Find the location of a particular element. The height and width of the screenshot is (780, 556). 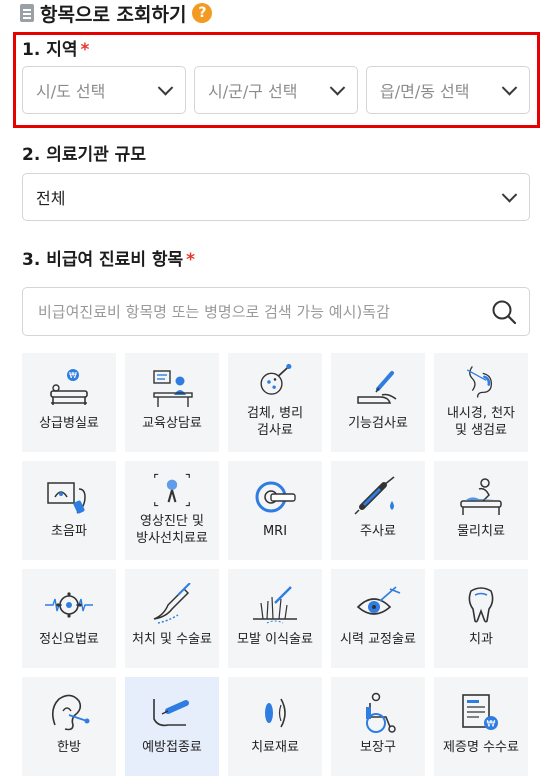

town-select: 읍/면/동 선택 is located at coordinates (448, 90).